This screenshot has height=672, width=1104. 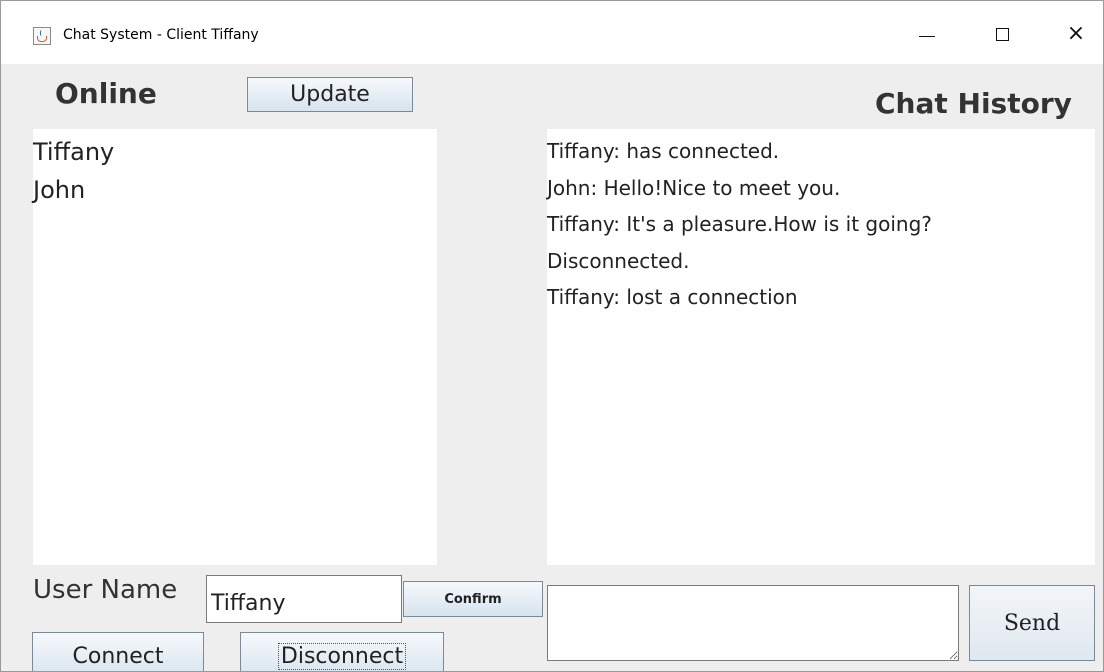 I want to click on confirm-button: Confirm, so click(x=473, y=599).